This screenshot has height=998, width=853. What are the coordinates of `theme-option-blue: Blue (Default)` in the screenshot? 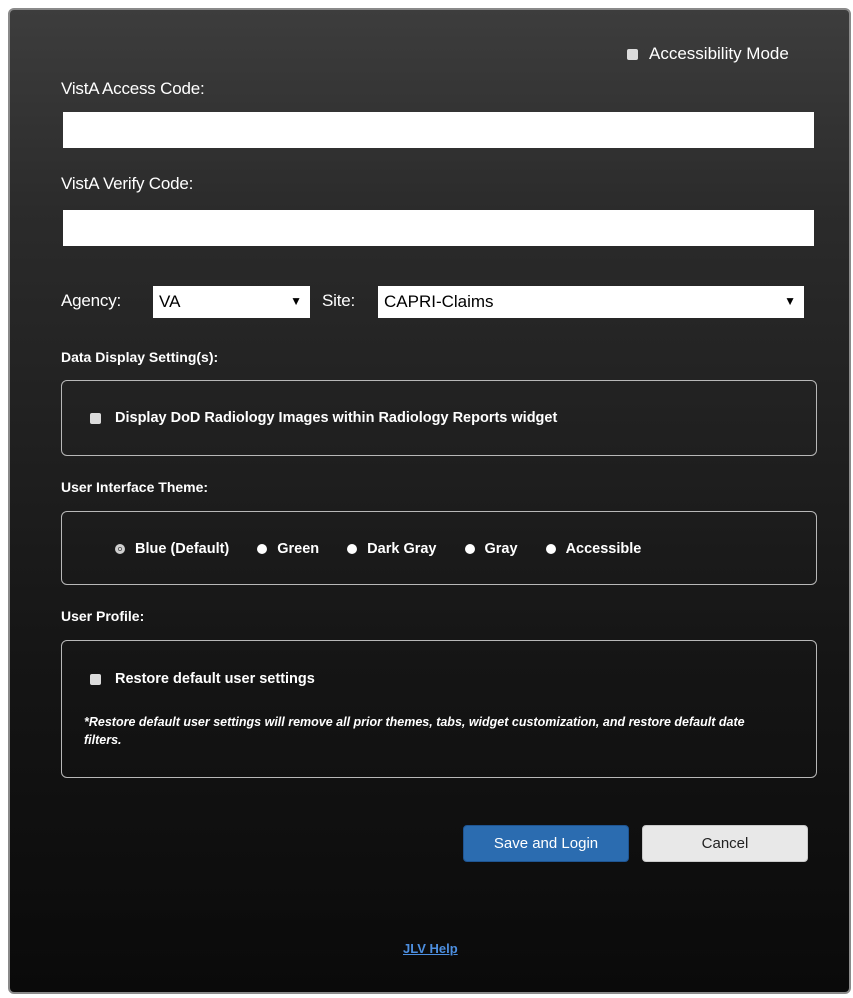 It's located at (172, 549).